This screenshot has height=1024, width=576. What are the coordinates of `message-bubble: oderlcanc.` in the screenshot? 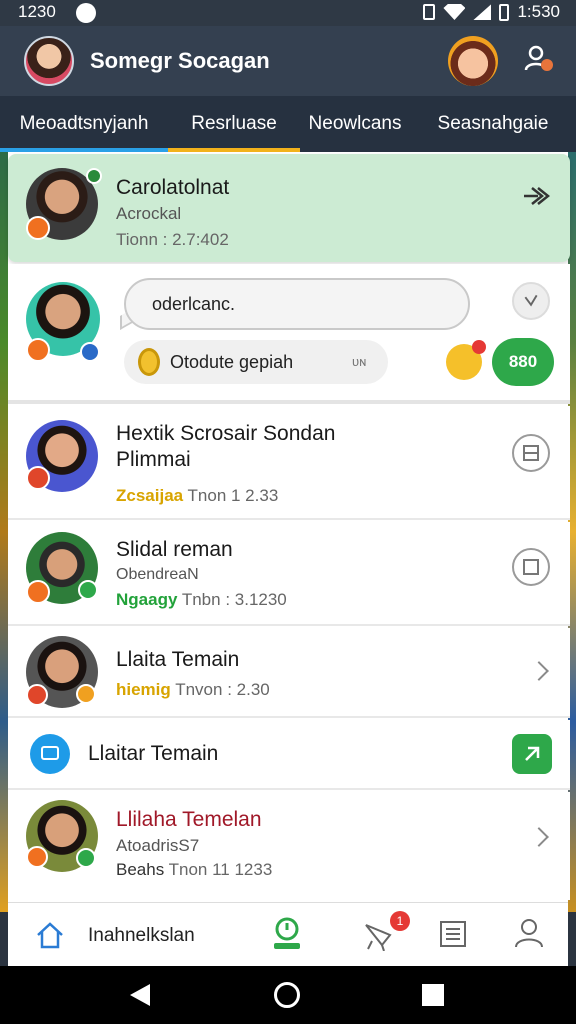 It's located at (297, 304).